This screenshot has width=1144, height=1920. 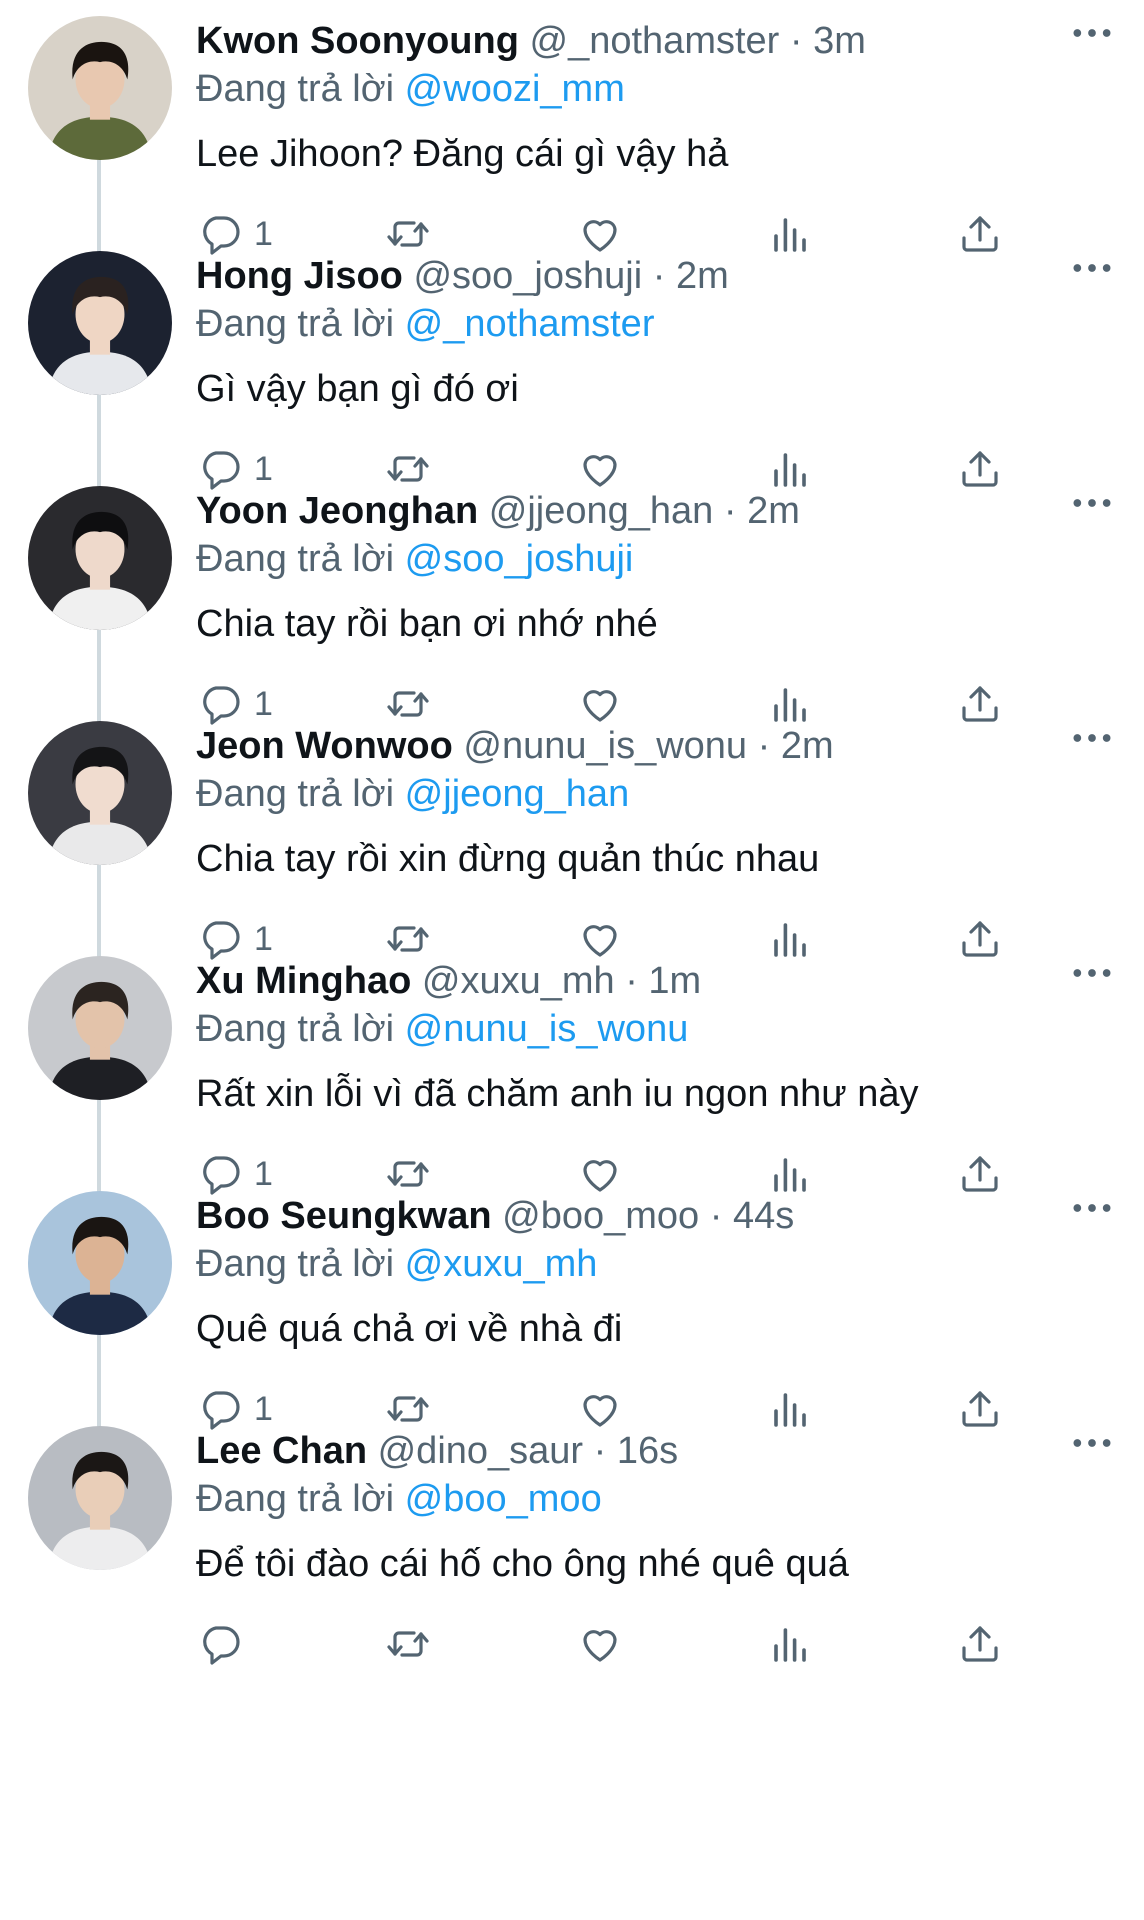 I want to click on replying-to: Đang trả lời @boo_moo, so click(x=399, y=1499).